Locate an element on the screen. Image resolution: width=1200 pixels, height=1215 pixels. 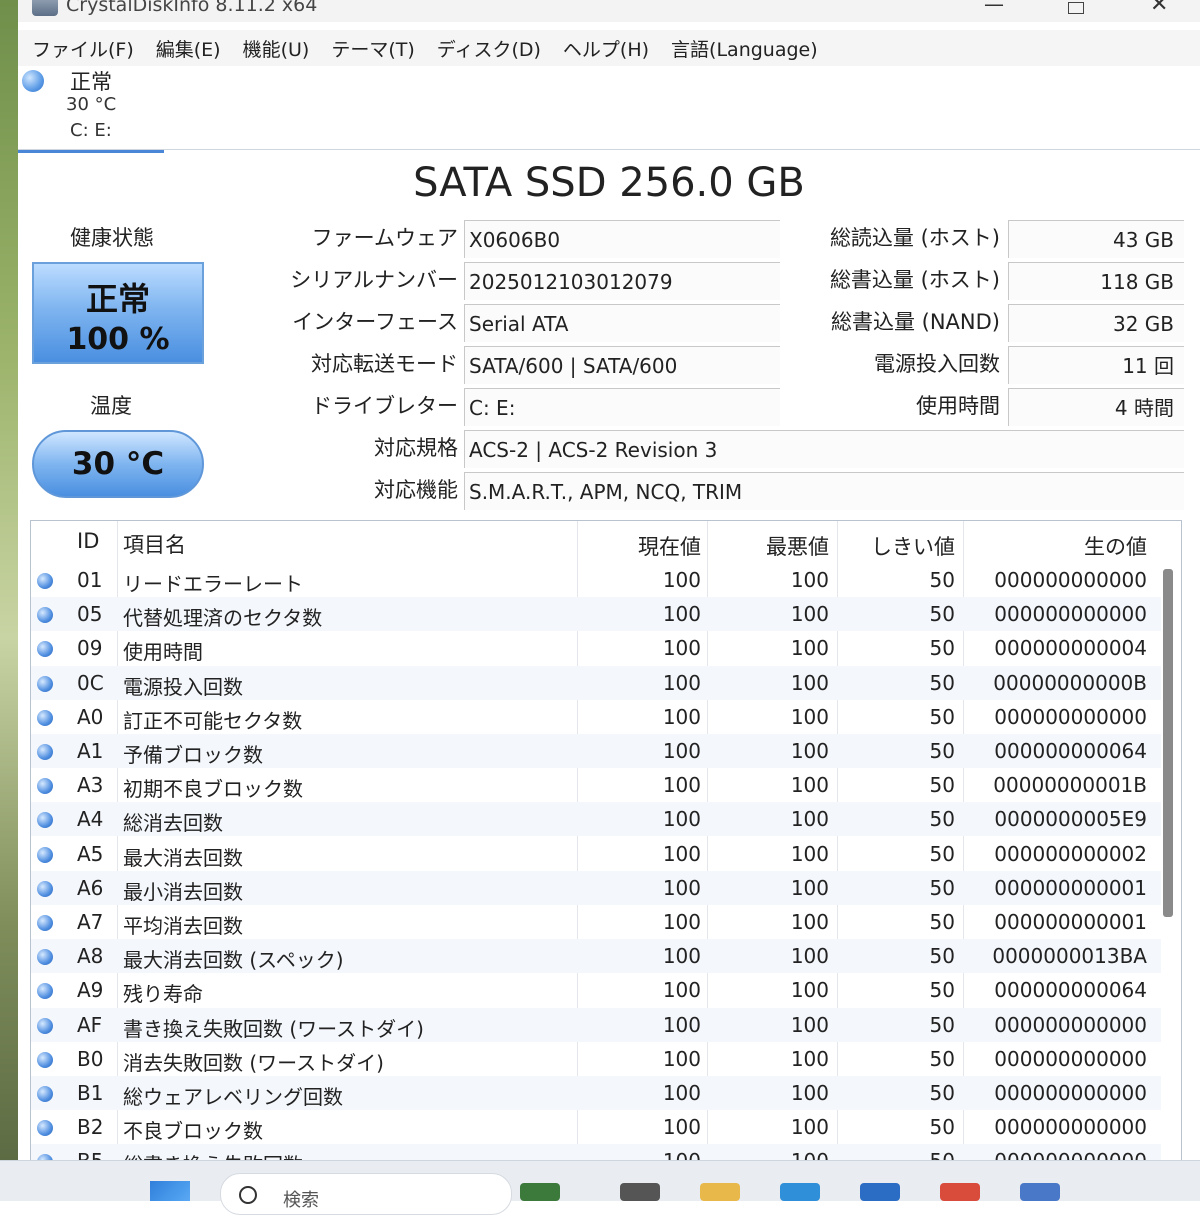
host-writes-value: 118 GB is located at coordinates (1096, 281).